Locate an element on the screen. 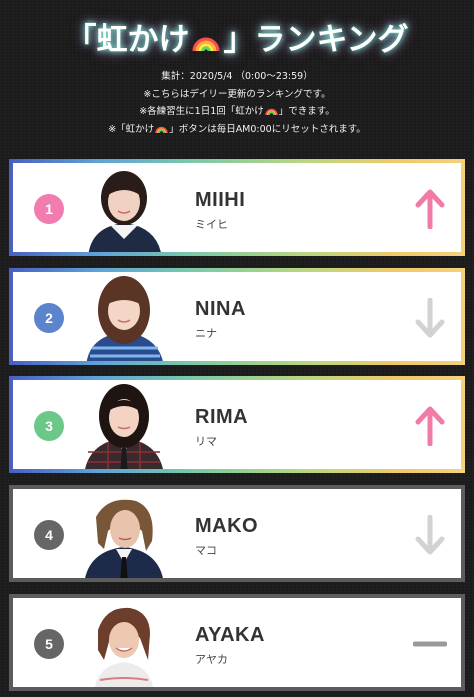  note-period: 集計：2020/5/4 （0:00〜23:59） is located at coordinates (237, 76).